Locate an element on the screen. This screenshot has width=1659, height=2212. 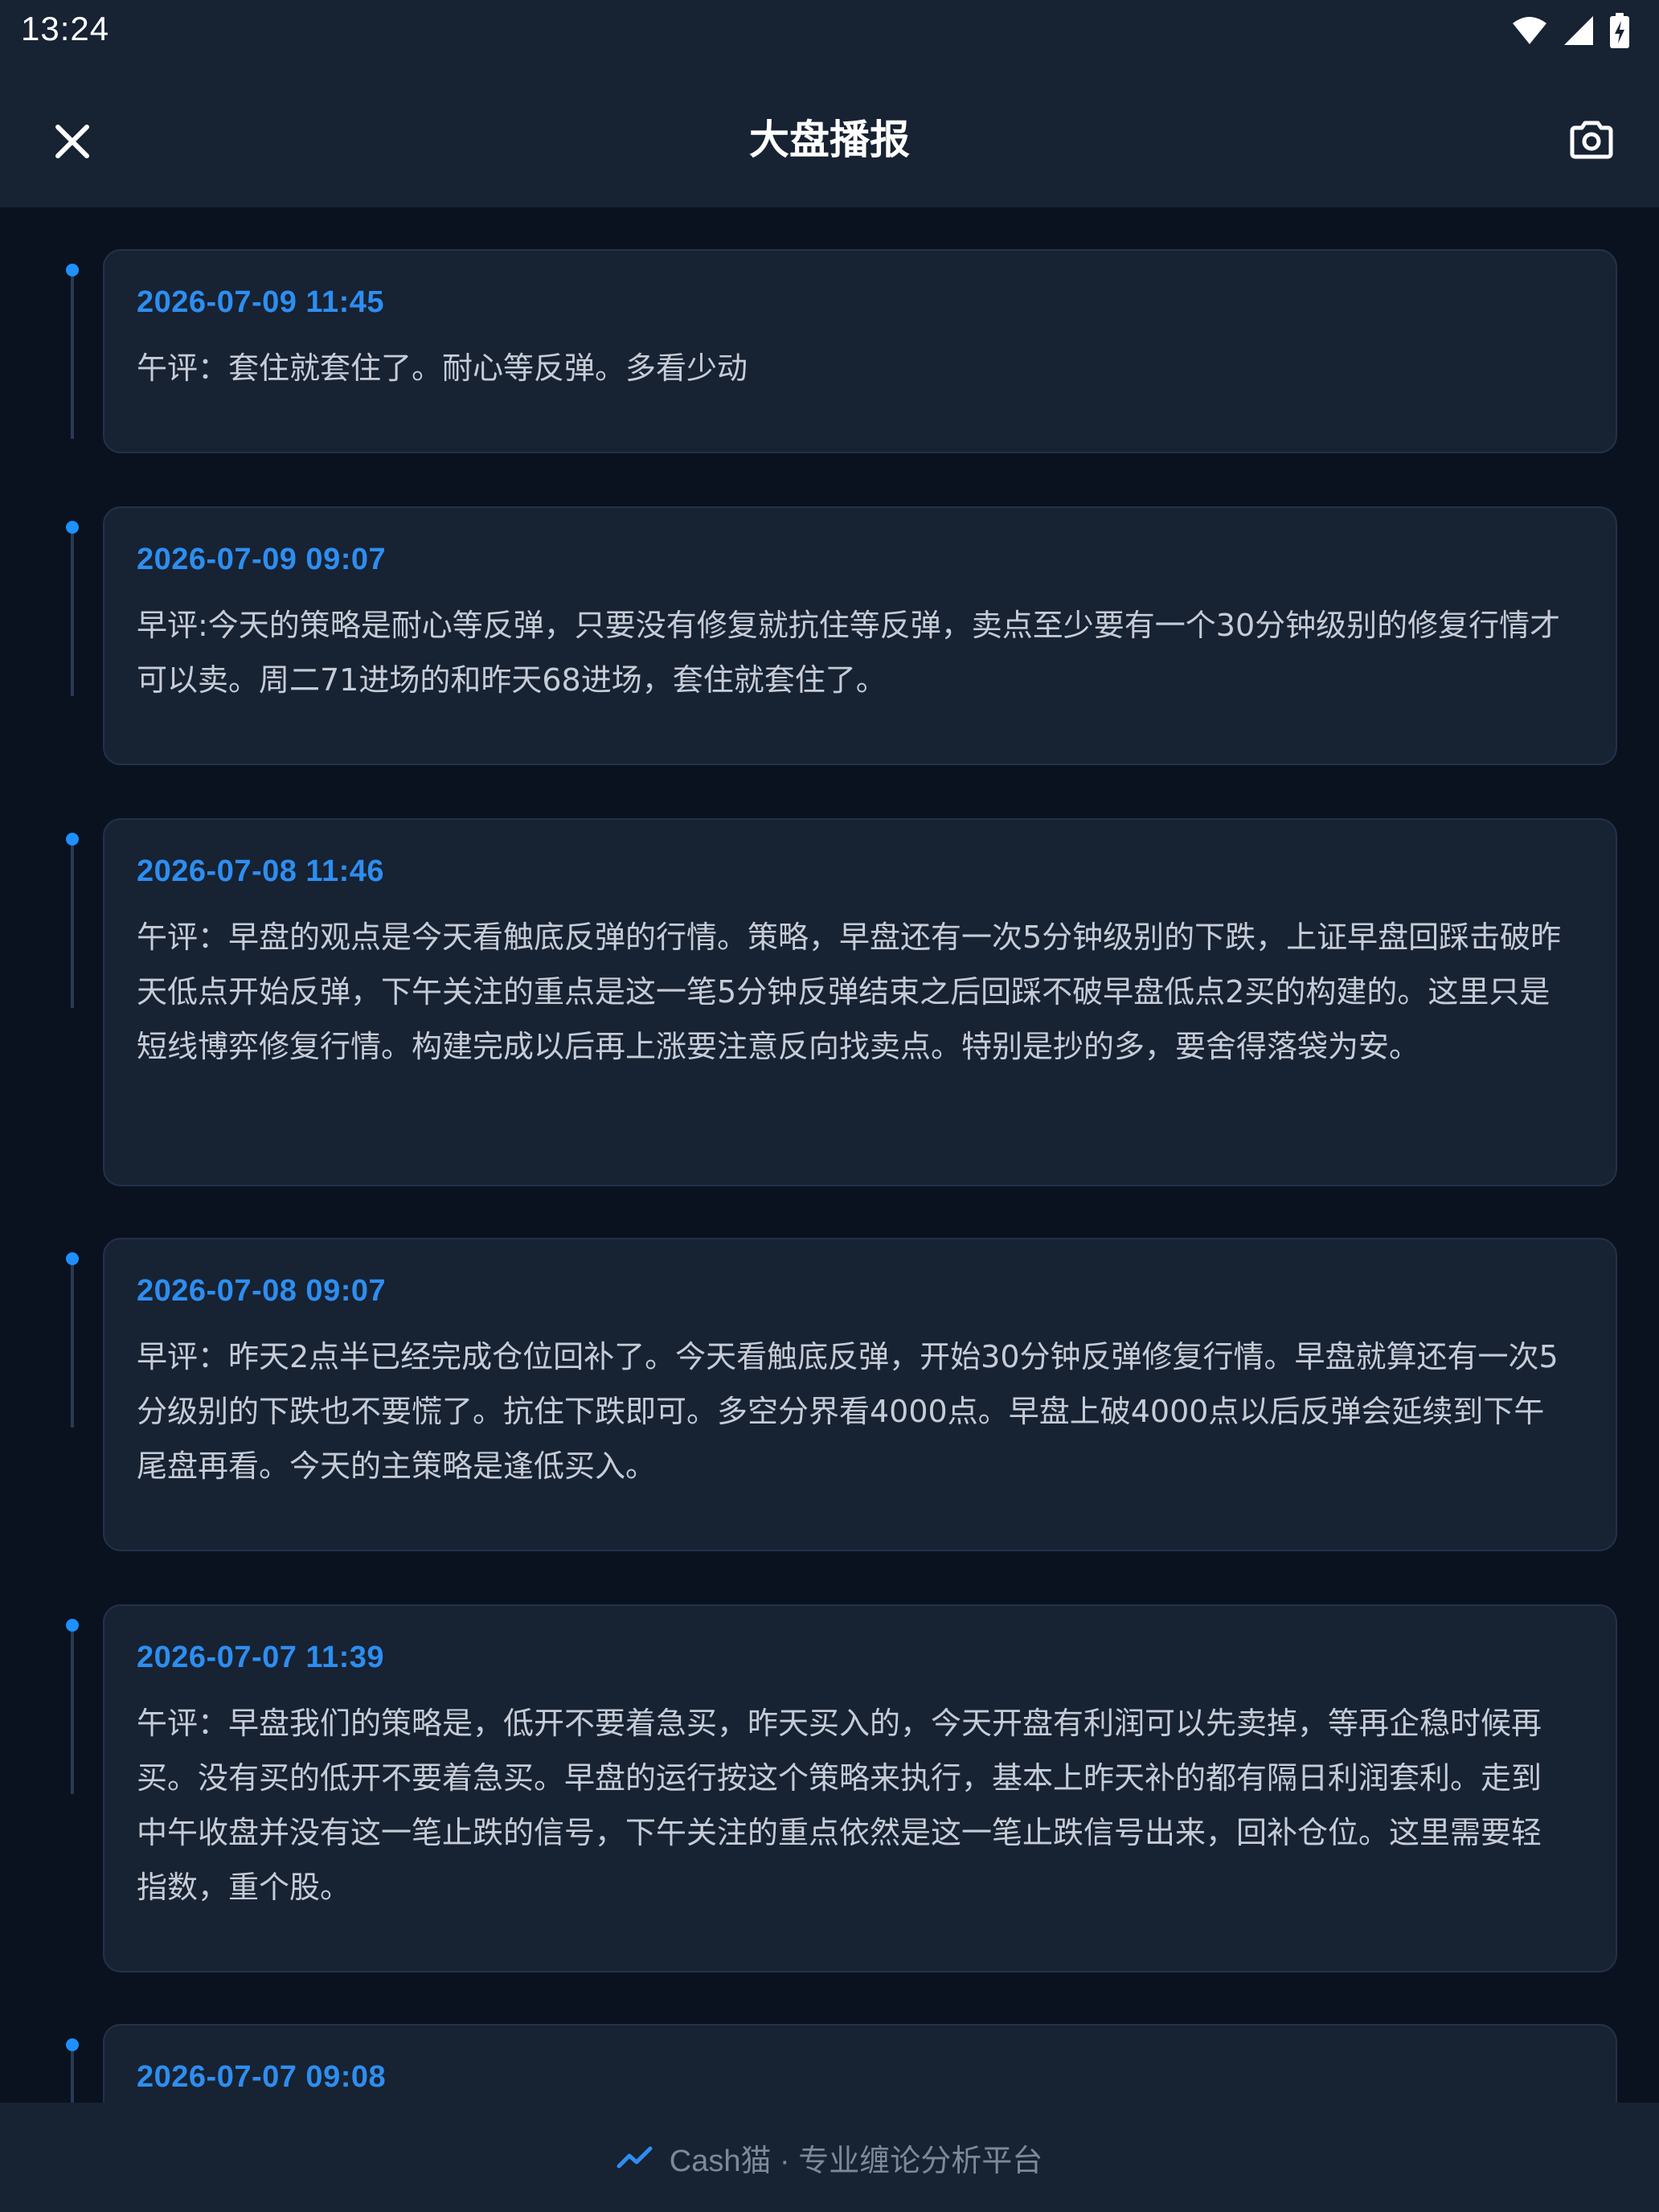
status-bar: 13:24 is located at coordinates (829, 33).